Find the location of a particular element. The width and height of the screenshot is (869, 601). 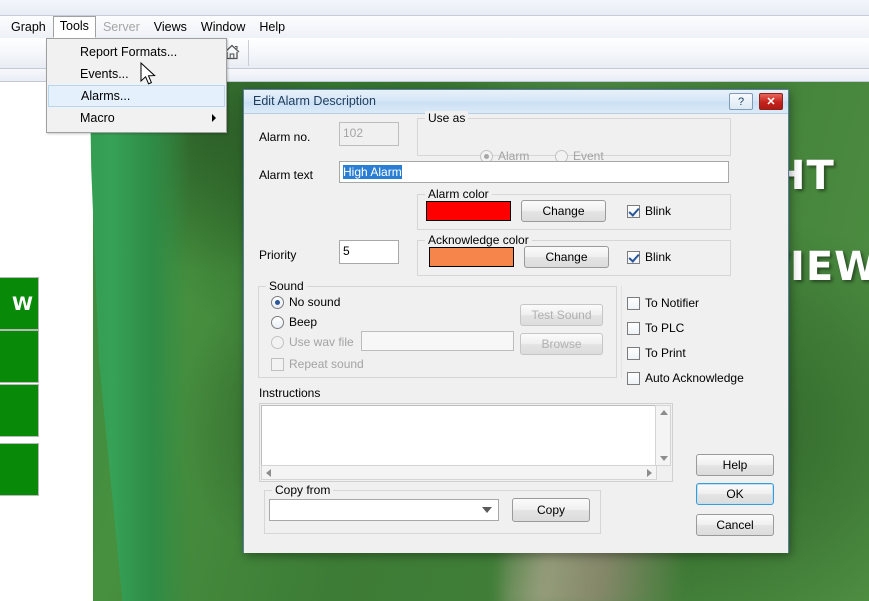

acknowledge-color-blink-label: Blink is located at coordinates (658, 257).